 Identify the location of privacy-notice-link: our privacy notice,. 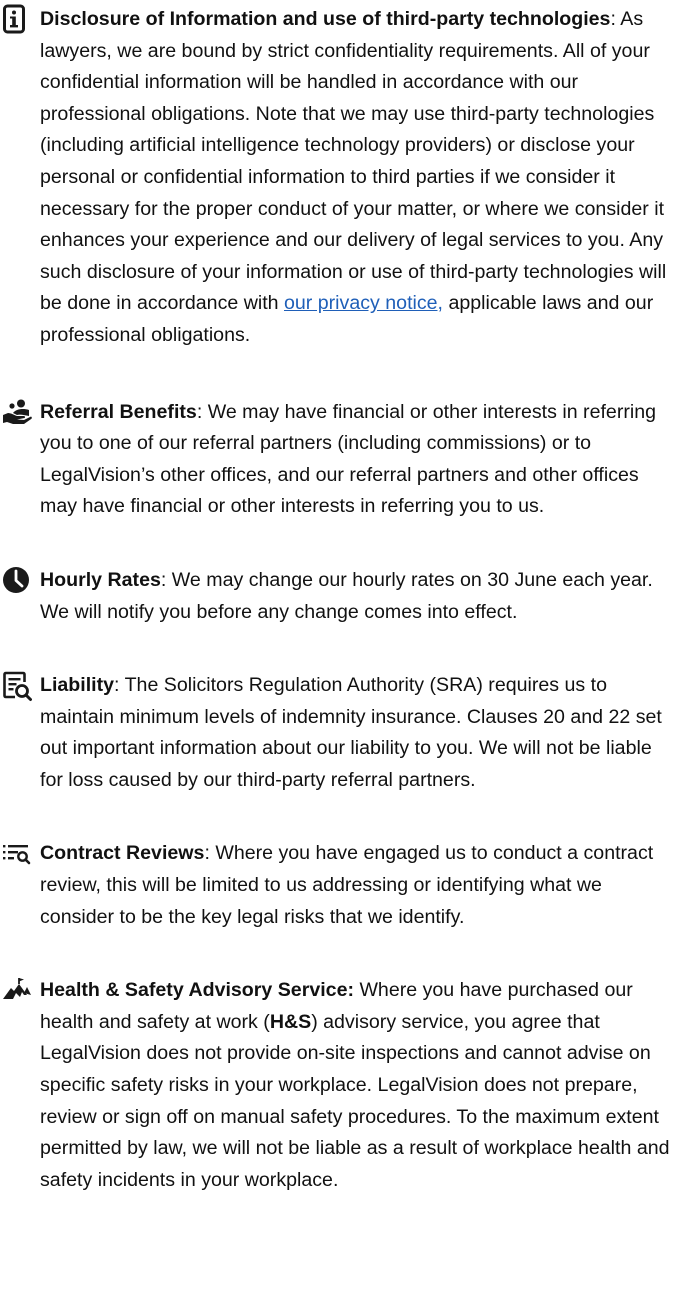
(363, 303).